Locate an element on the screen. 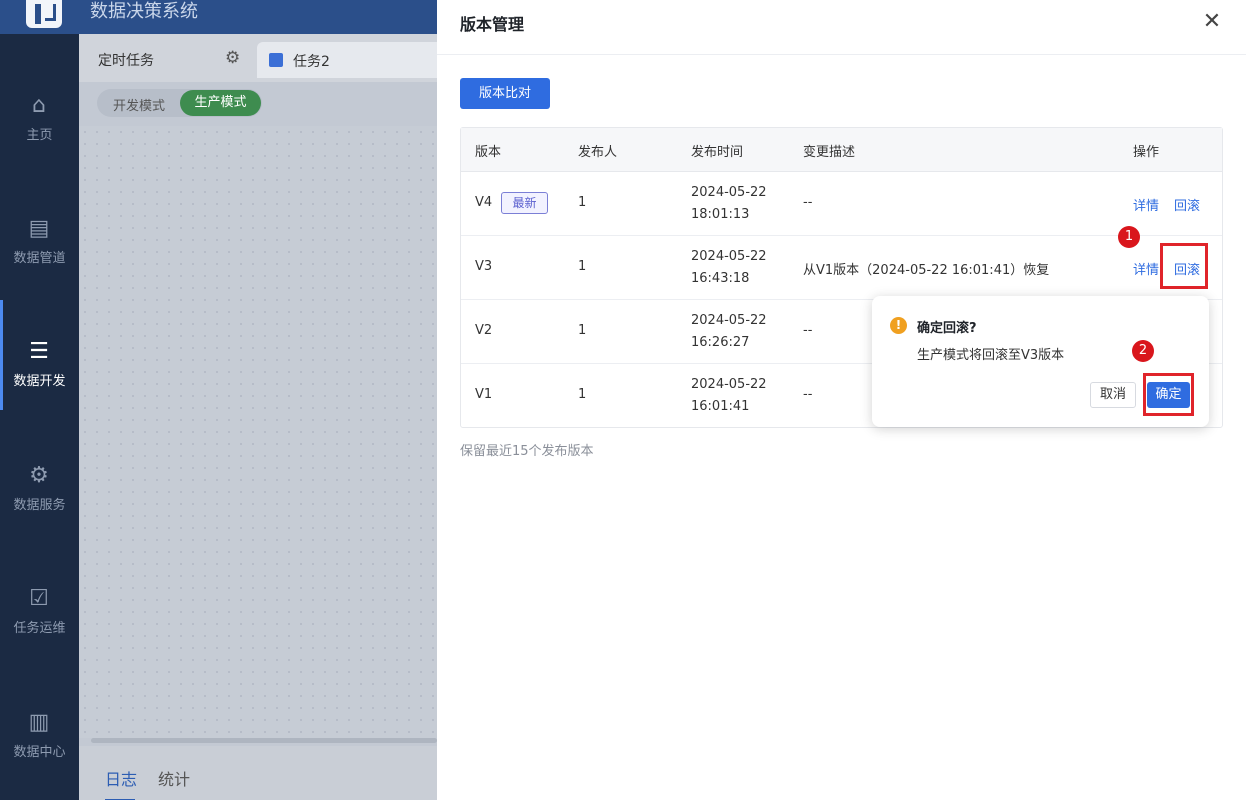 Image resolution: width=1246 pixels, height=800 pixels. sidebar-item-data-center: ▥ 数据中心 is located at coordinates (39, 726).